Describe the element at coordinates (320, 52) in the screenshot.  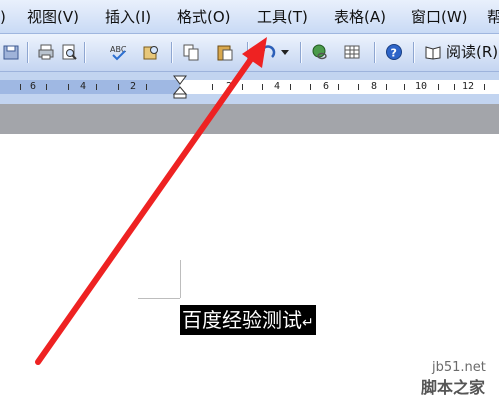
I see `hyperlink-icon` at that location.